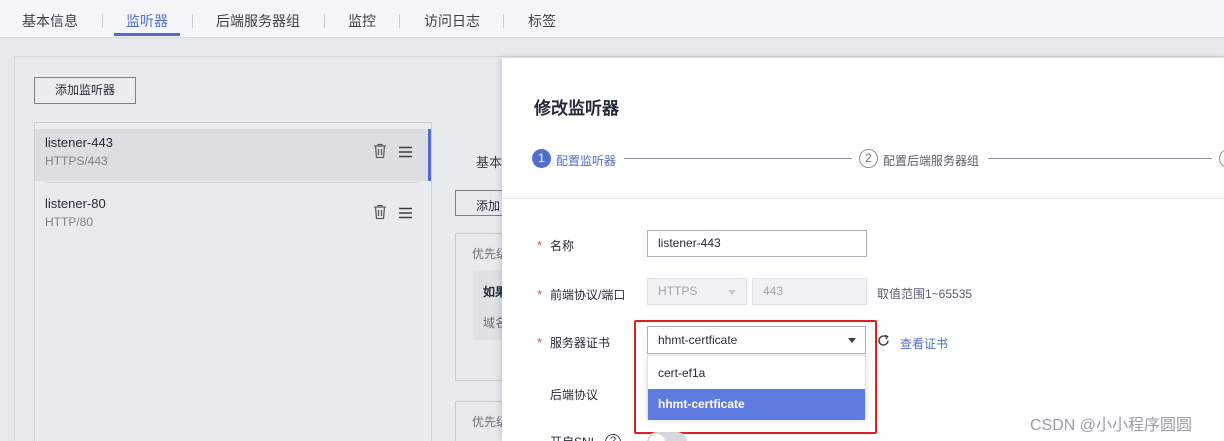 Image resolution: width=1224 pixels, height=441 pixels. What do you see at coordinates (232, 182) in the screenshot?
I see `list-divider` at bounding box center [232, 182].